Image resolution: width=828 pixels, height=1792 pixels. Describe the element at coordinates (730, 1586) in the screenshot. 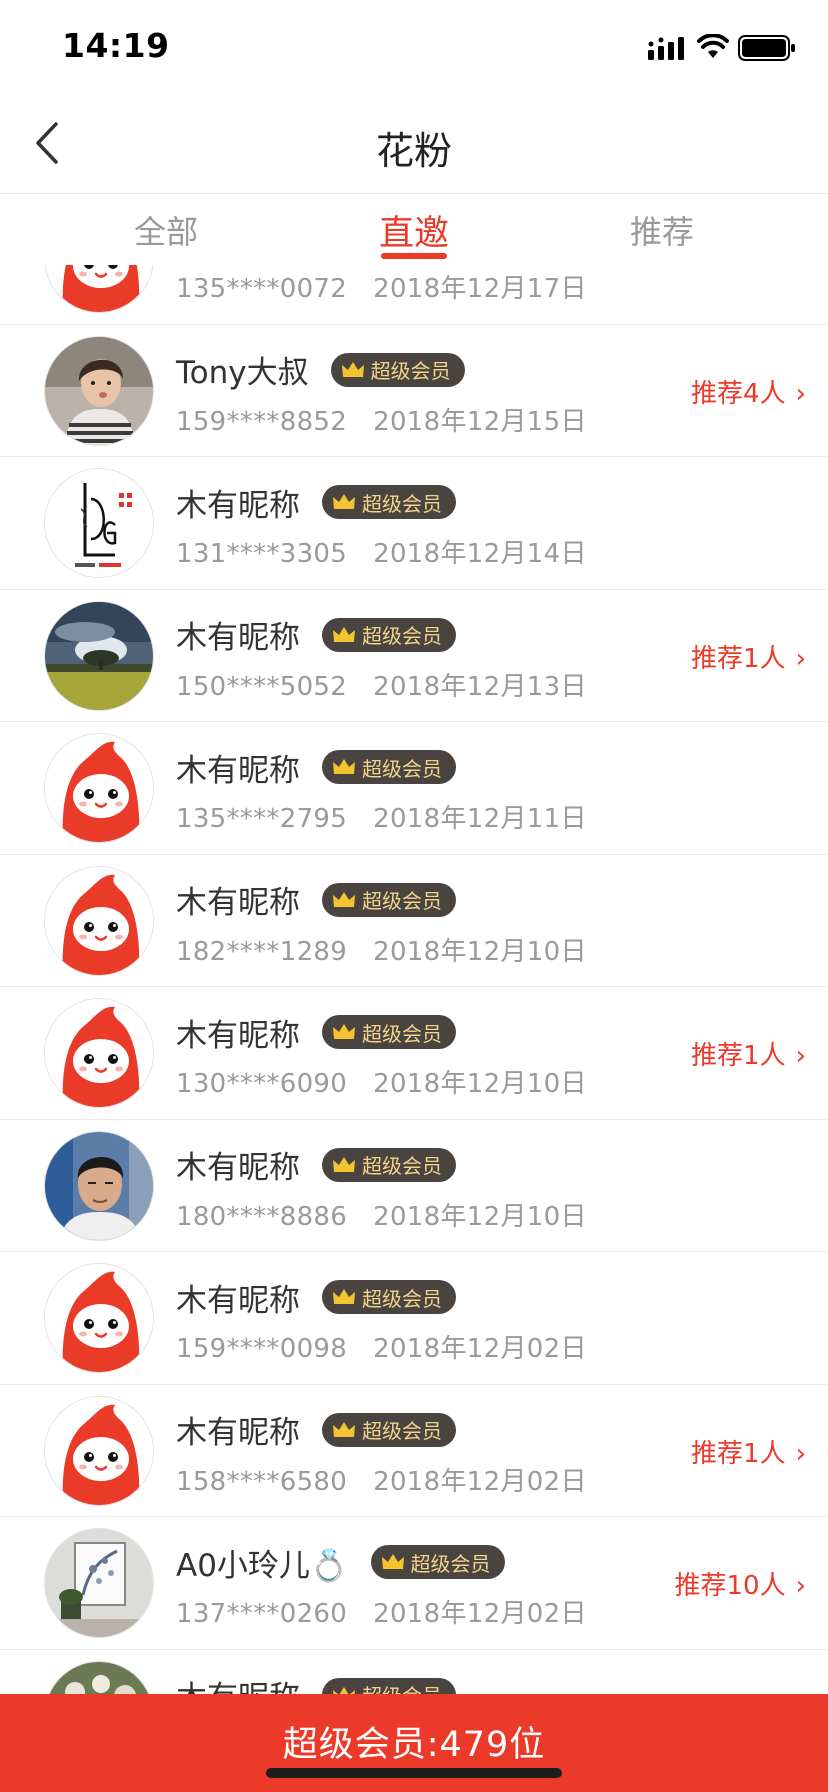

I see `recommend-count: 推荐10人` at that location.